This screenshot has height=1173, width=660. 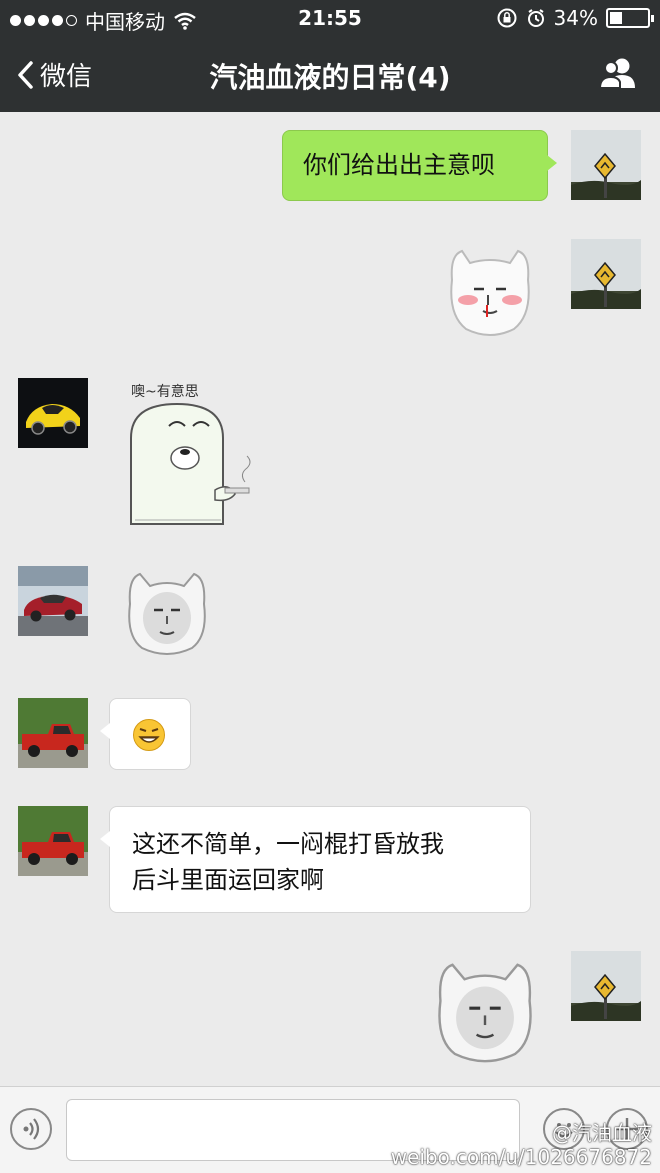 I want to click on group-members-button, so click(x=618, y=75).